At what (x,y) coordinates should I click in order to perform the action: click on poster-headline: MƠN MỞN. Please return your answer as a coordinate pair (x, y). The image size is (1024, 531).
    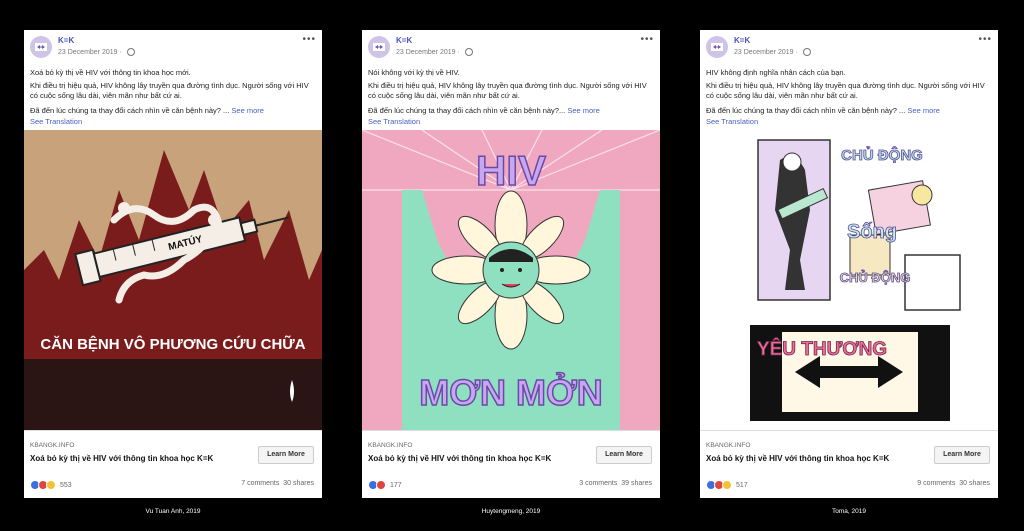
    Looking at the image, I should click on (510, 392).